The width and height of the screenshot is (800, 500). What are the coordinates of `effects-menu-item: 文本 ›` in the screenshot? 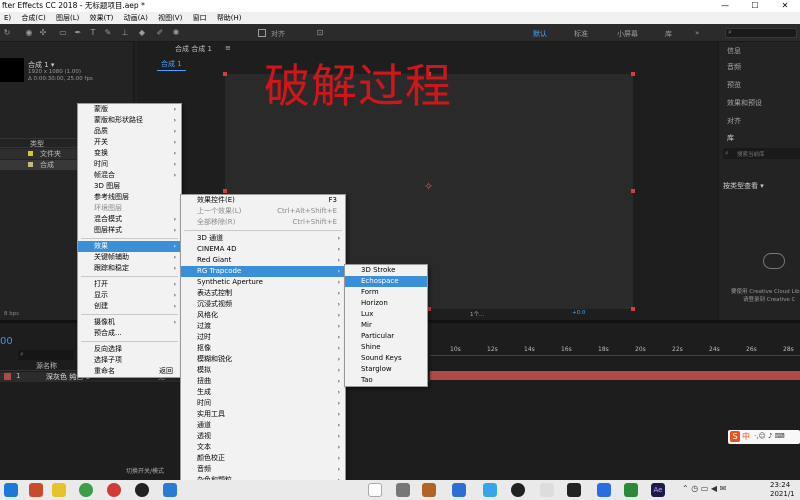 It's located at (263, 447).